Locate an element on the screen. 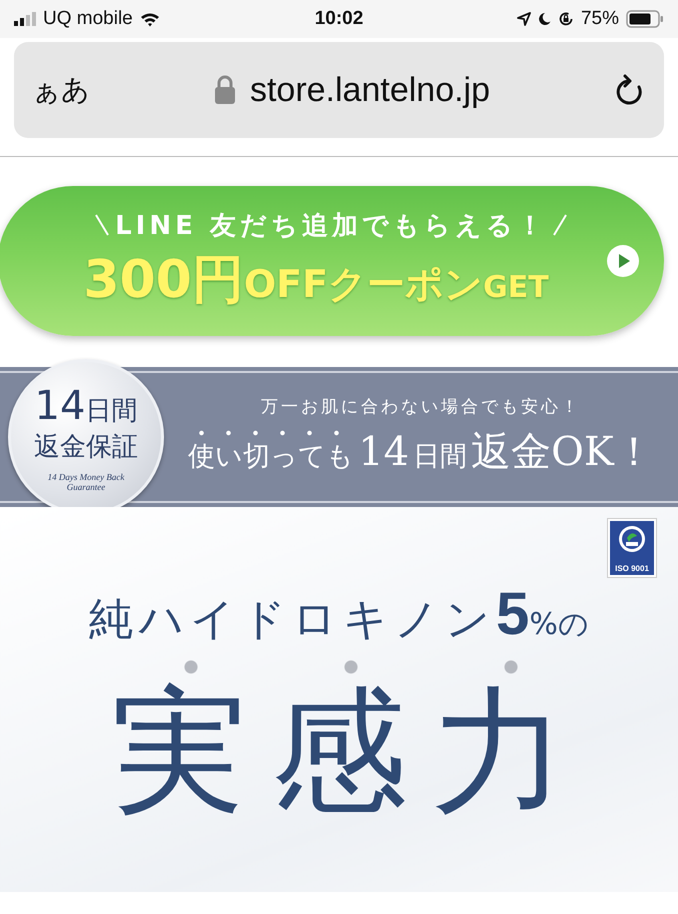 The width and height of the screenshot is (678, 914). iso-label: ISO 9001 is located at coordinates (632, 568).